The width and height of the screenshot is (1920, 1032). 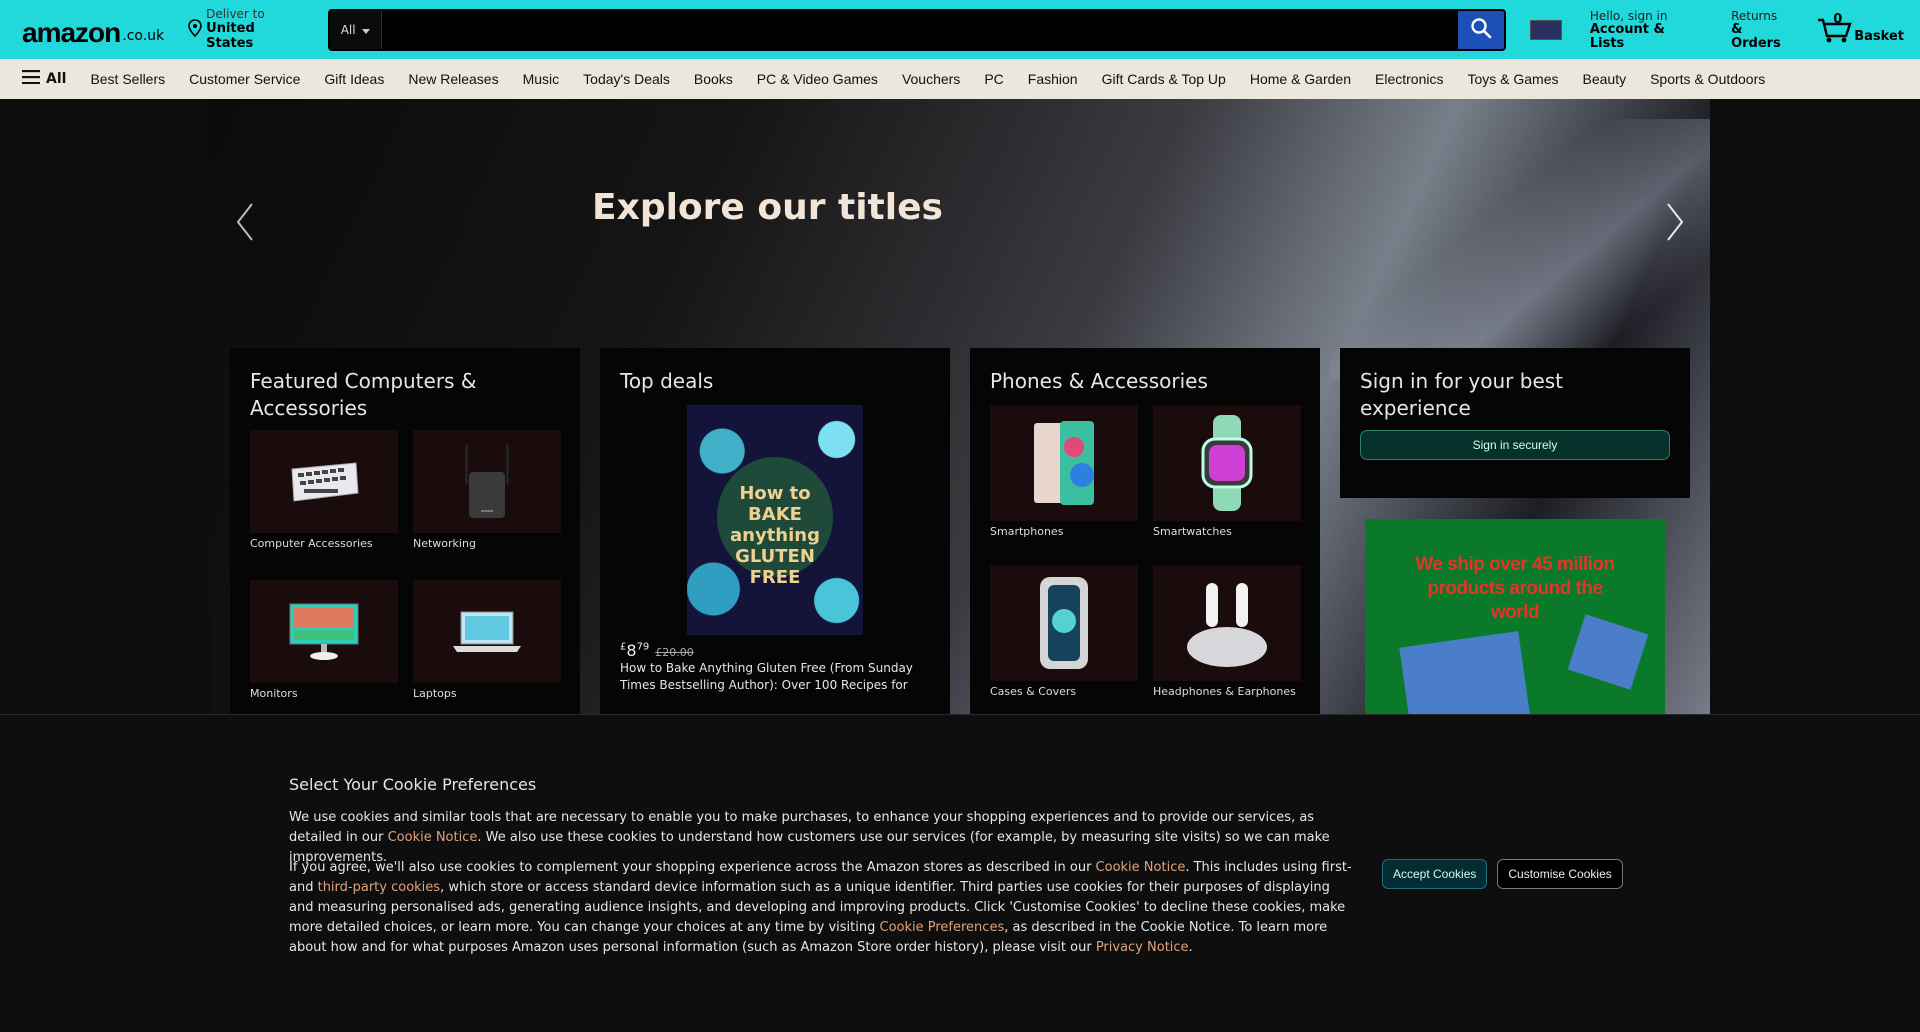 What do you see at coordinates (354, 79) in the screenshot?
I see `nav-link-gift-ideas: Gift Ideas` at bounding box center [354, 79].